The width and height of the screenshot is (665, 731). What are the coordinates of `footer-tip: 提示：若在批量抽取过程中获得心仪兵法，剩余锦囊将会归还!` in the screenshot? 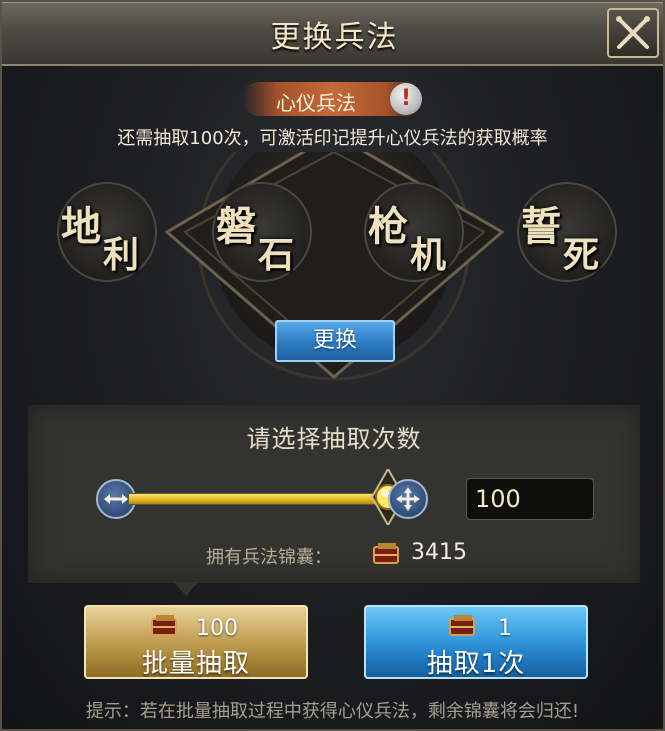 It's located at (332, 711).